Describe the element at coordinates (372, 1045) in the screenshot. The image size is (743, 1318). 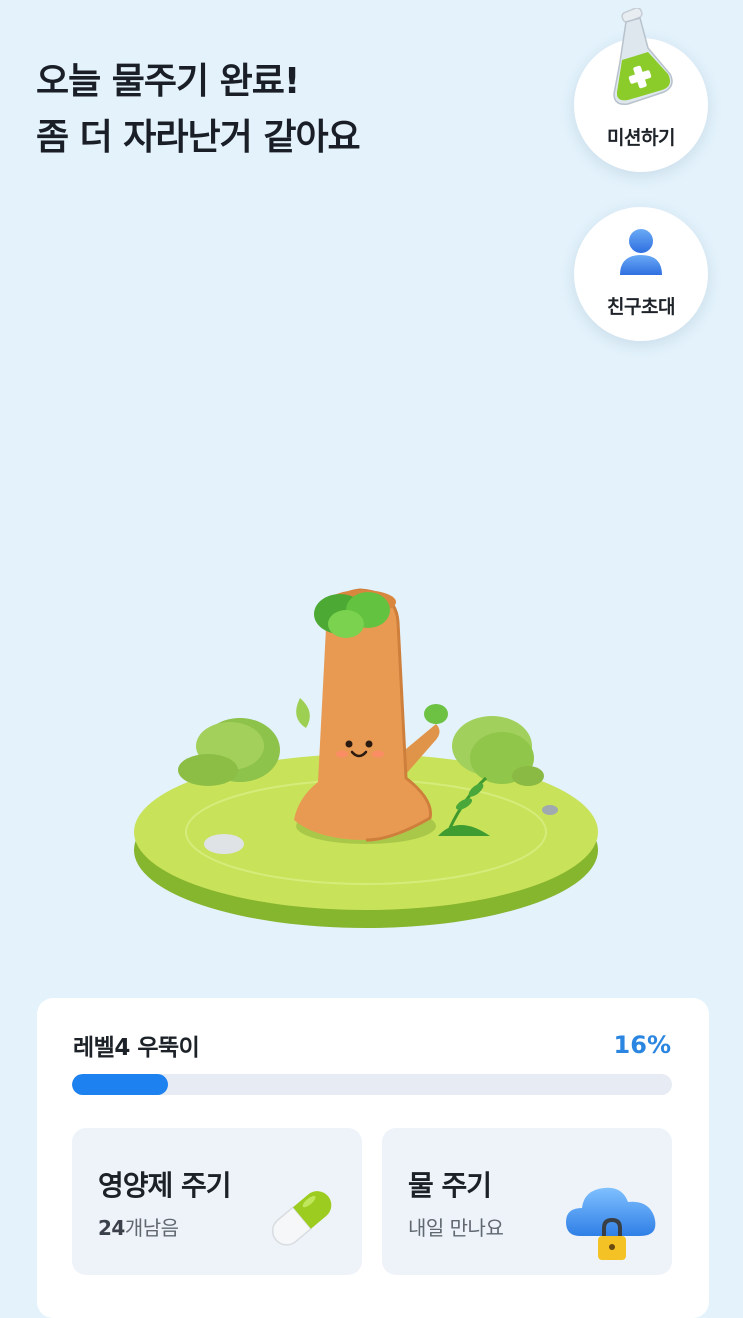
I see `level-row: 레벨4 우뚝이 16%` at that location.